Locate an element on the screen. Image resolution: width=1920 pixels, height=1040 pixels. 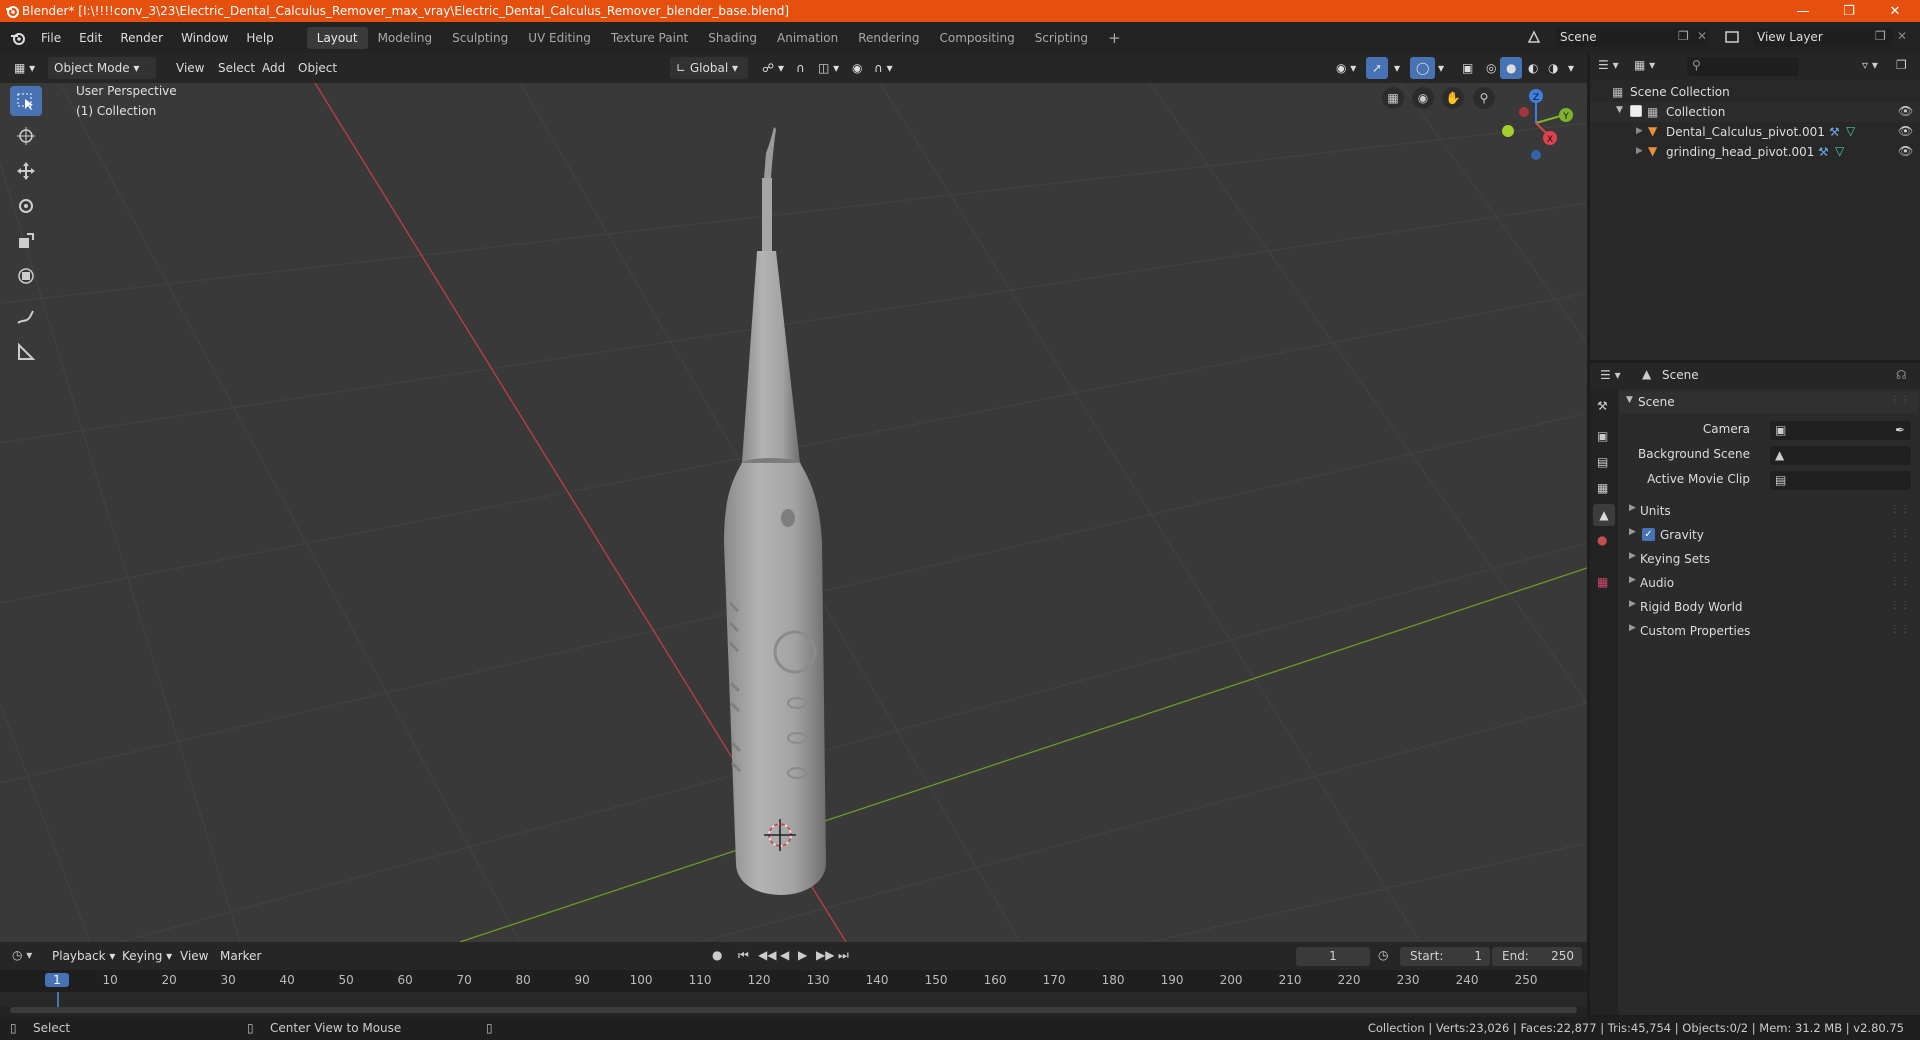
timeline-editor-type-icon: ◷ ▾ is located at coordinates (22, 955).